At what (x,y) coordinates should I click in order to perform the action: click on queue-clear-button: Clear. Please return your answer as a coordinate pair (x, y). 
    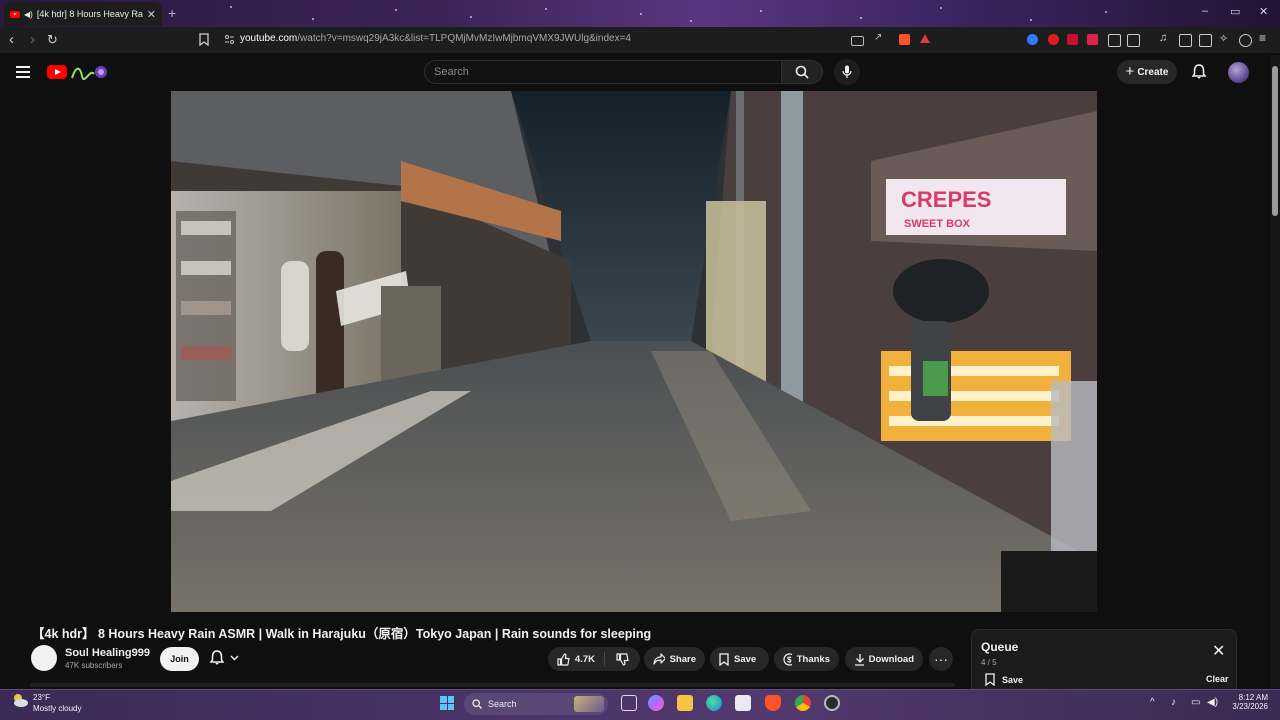
    Looking at the image, I should click on (1217, 679).